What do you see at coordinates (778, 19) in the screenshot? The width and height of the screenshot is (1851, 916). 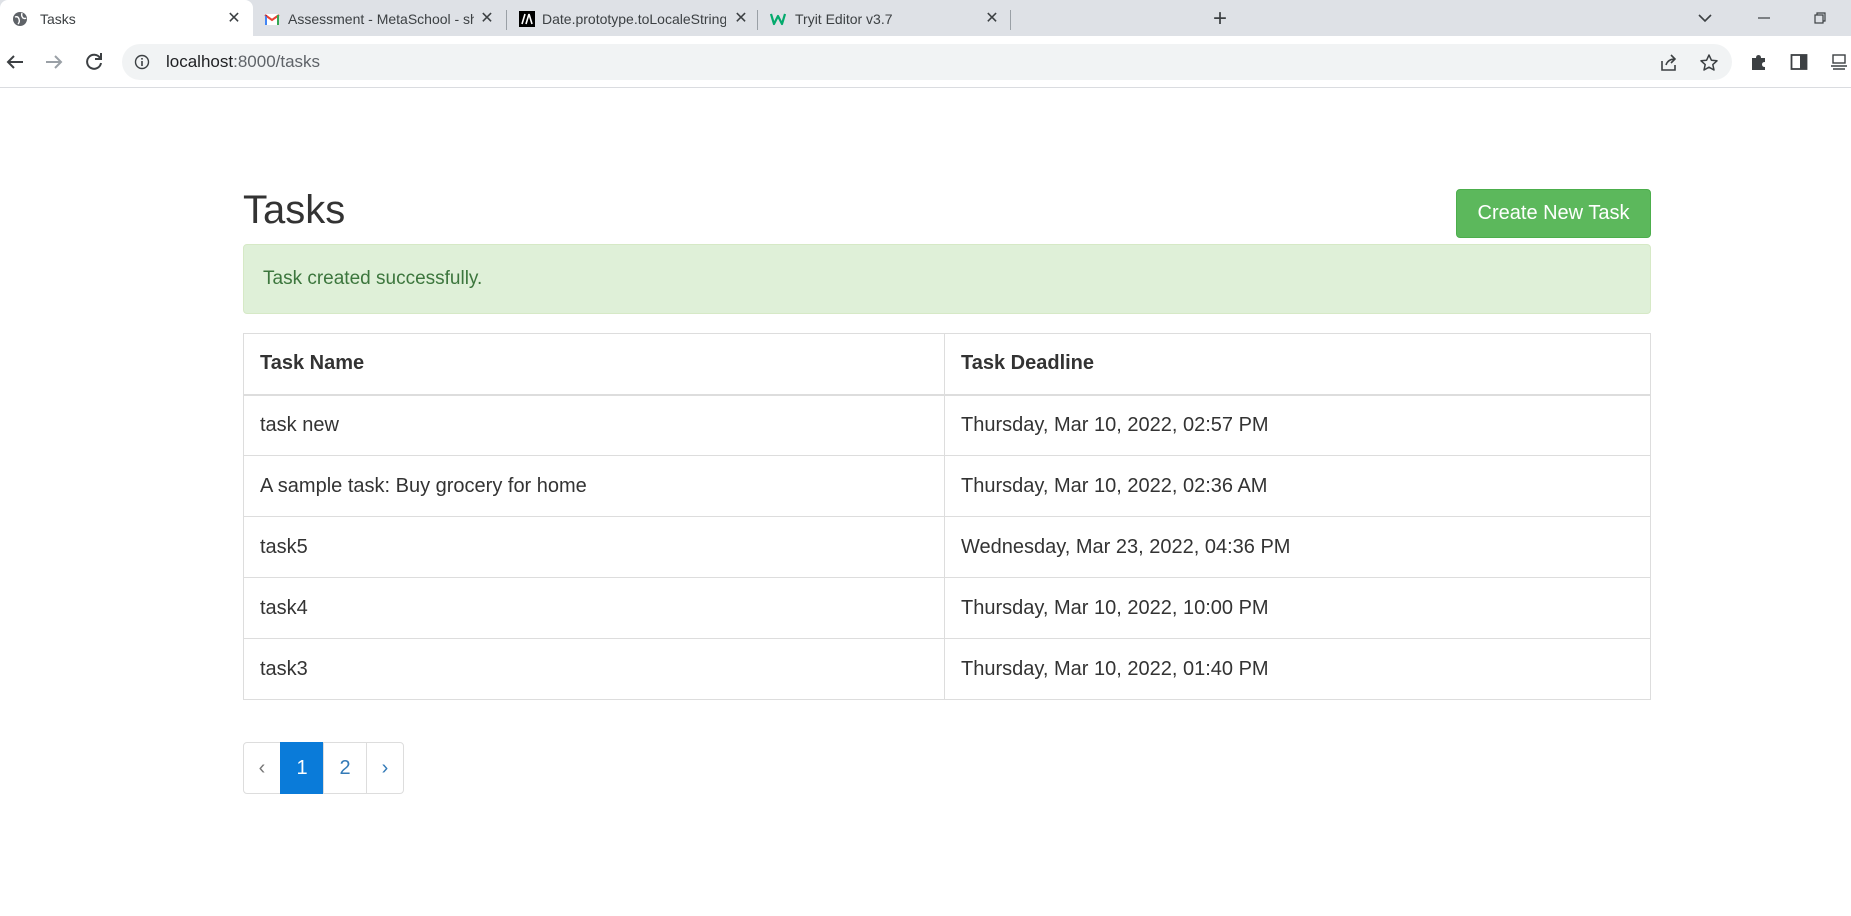 I see `w3schools-icon` at bounding box center [778, 19].